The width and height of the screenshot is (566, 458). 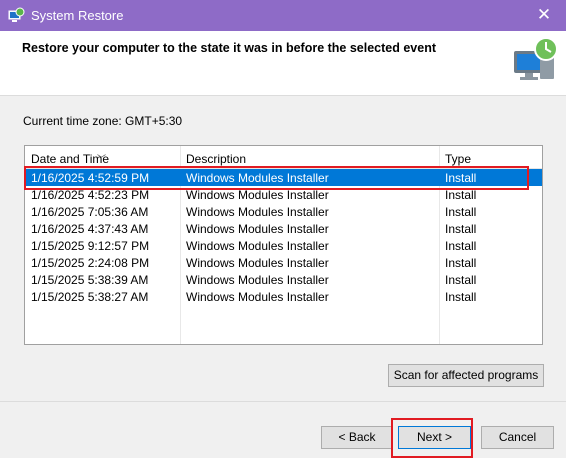 What do you see at coordinates (458, 159) in the screenshot?
I see `column-header-type: Type` at bounding box center [458, 159].